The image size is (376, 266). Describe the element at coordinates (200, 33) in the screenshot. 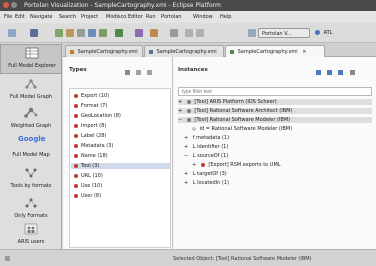

I see `forward-icon` at that location.